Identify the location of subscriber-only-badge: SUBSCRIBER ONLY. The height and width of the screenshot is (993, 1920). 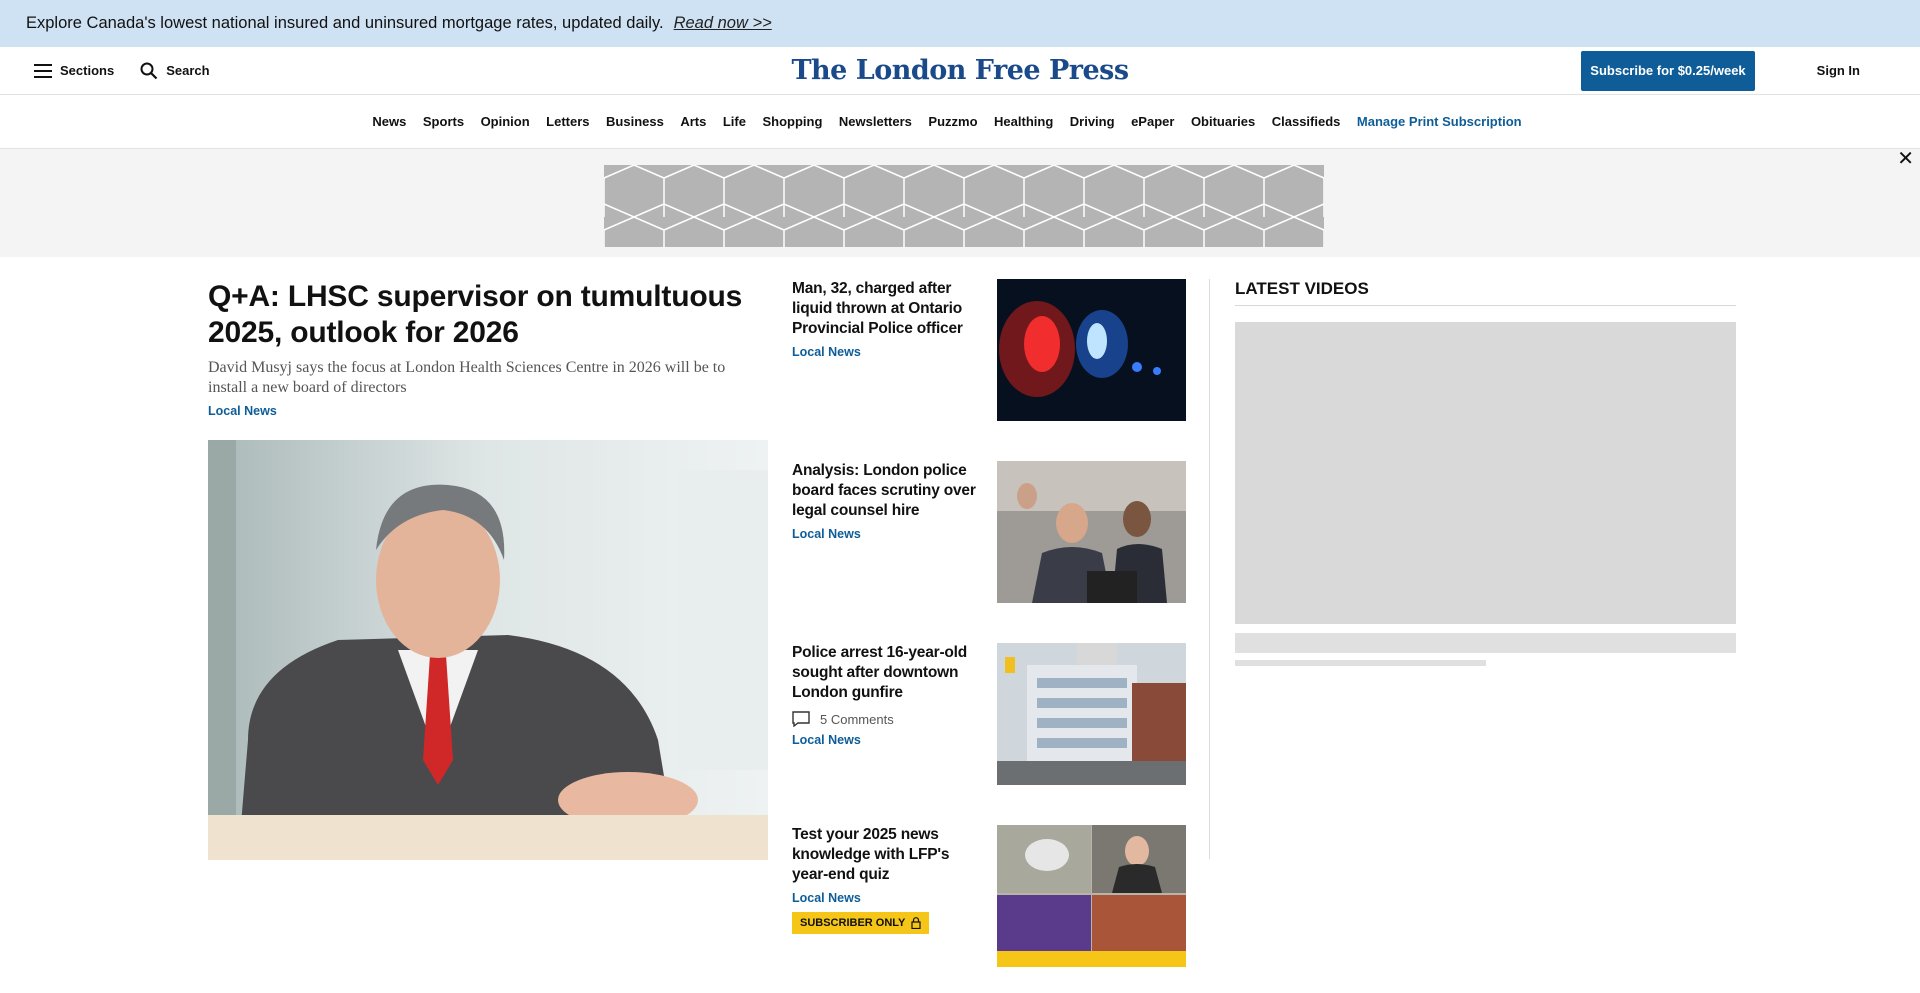
(861, 923).